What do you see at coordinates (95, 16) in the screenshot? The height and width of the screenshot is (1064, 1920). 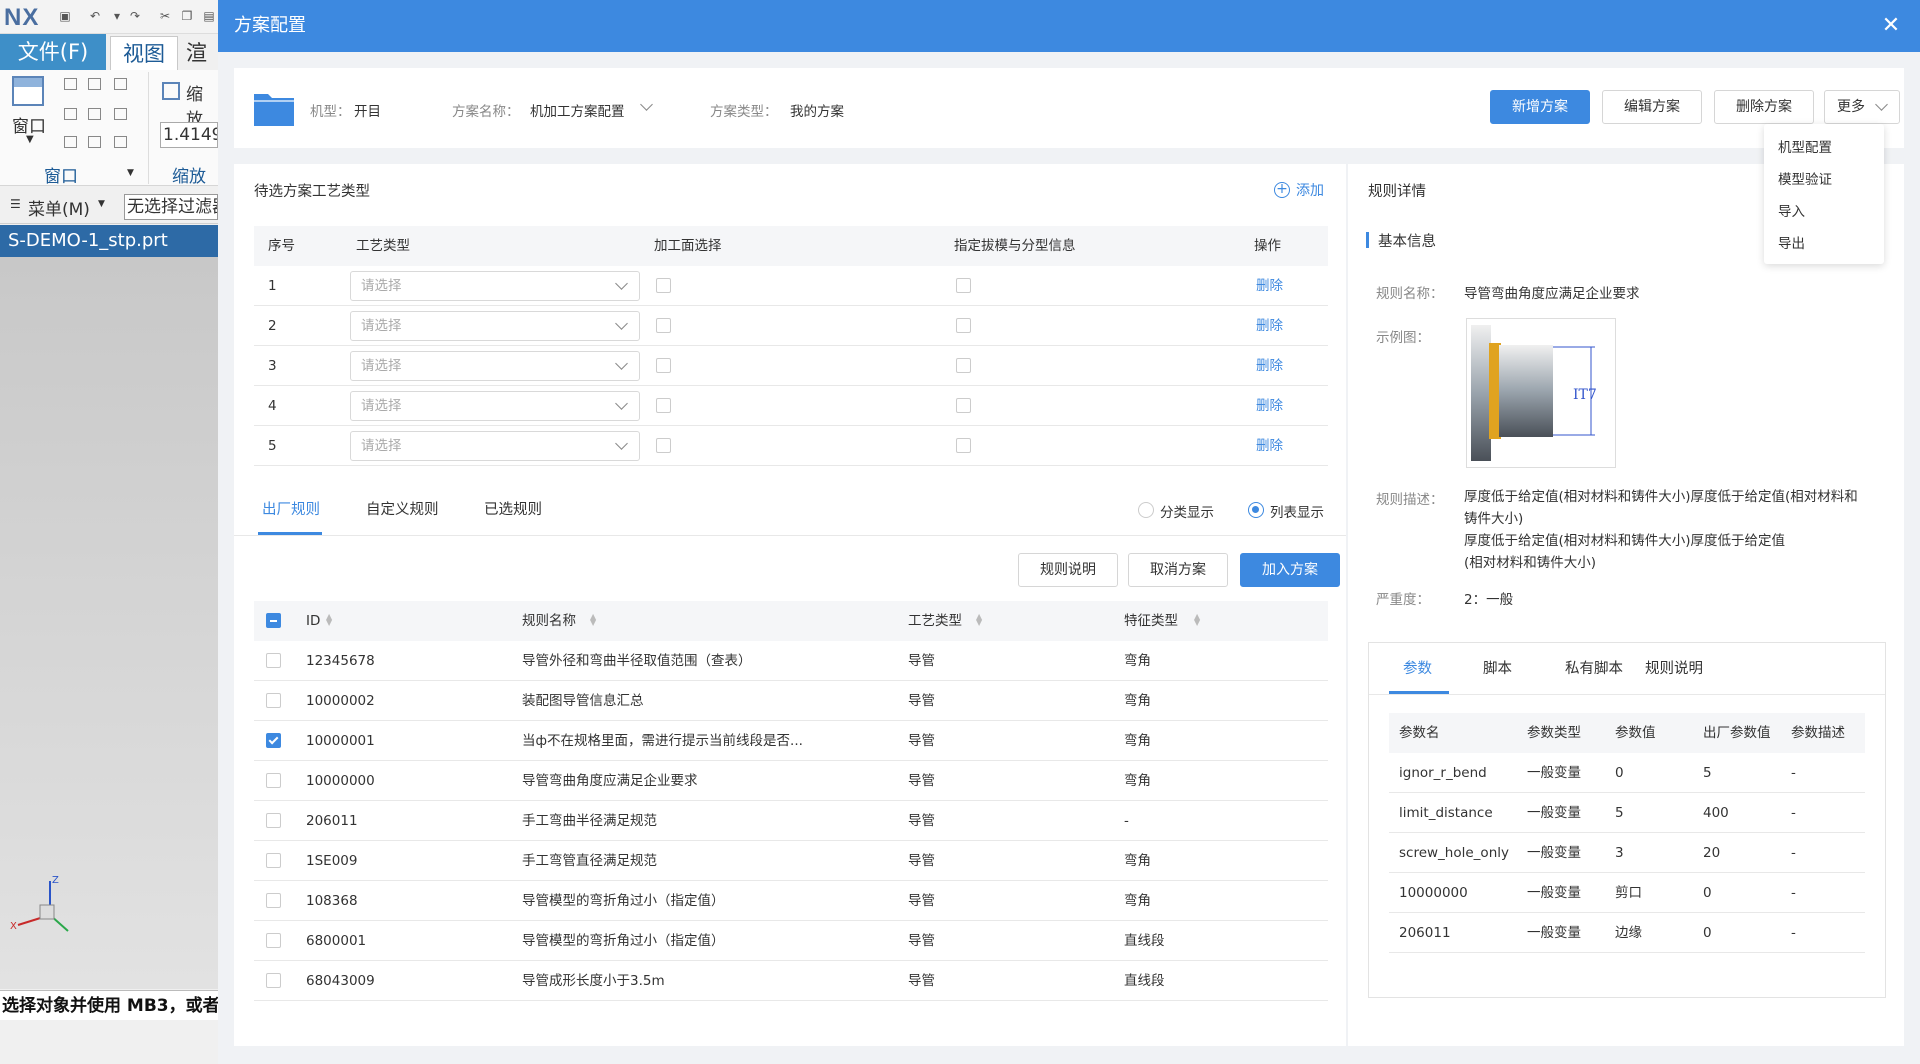 I see `undo-icon: ↶` at bounding box center [95, 16].